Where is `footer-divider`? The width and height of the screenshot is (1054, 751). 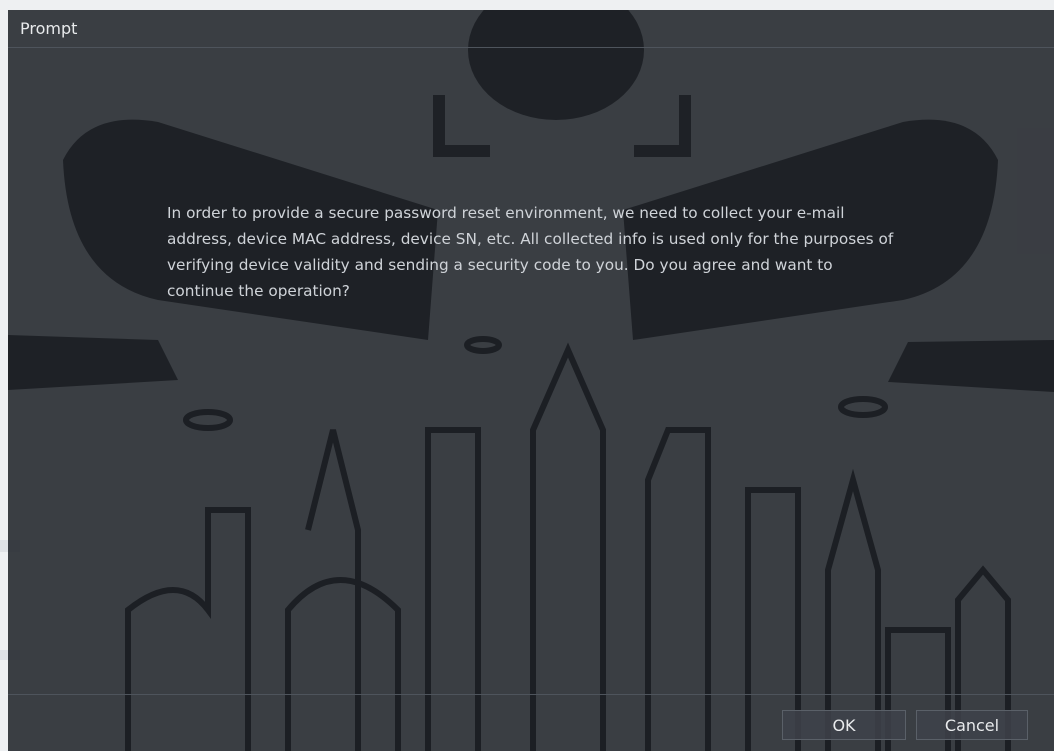
footer-divider is located at coordinates (531, 694).